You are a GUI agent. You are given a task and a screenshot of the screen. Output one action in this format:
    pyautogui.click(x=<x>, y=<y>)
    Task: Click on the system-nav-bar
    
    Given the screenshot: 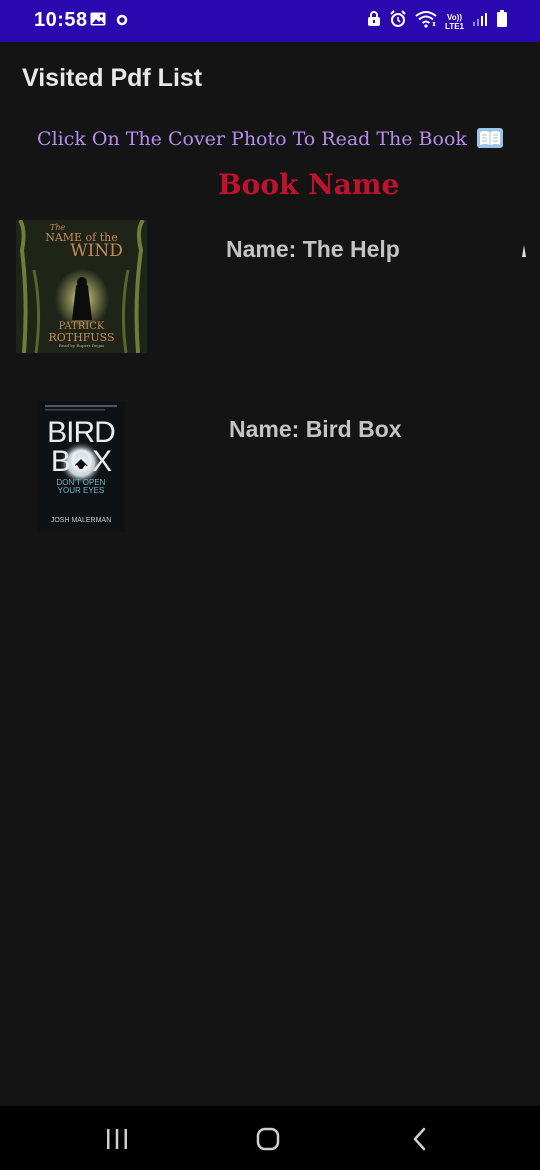 What is the action you would take?
    pyautogui.click(x=270, y=1138)
    